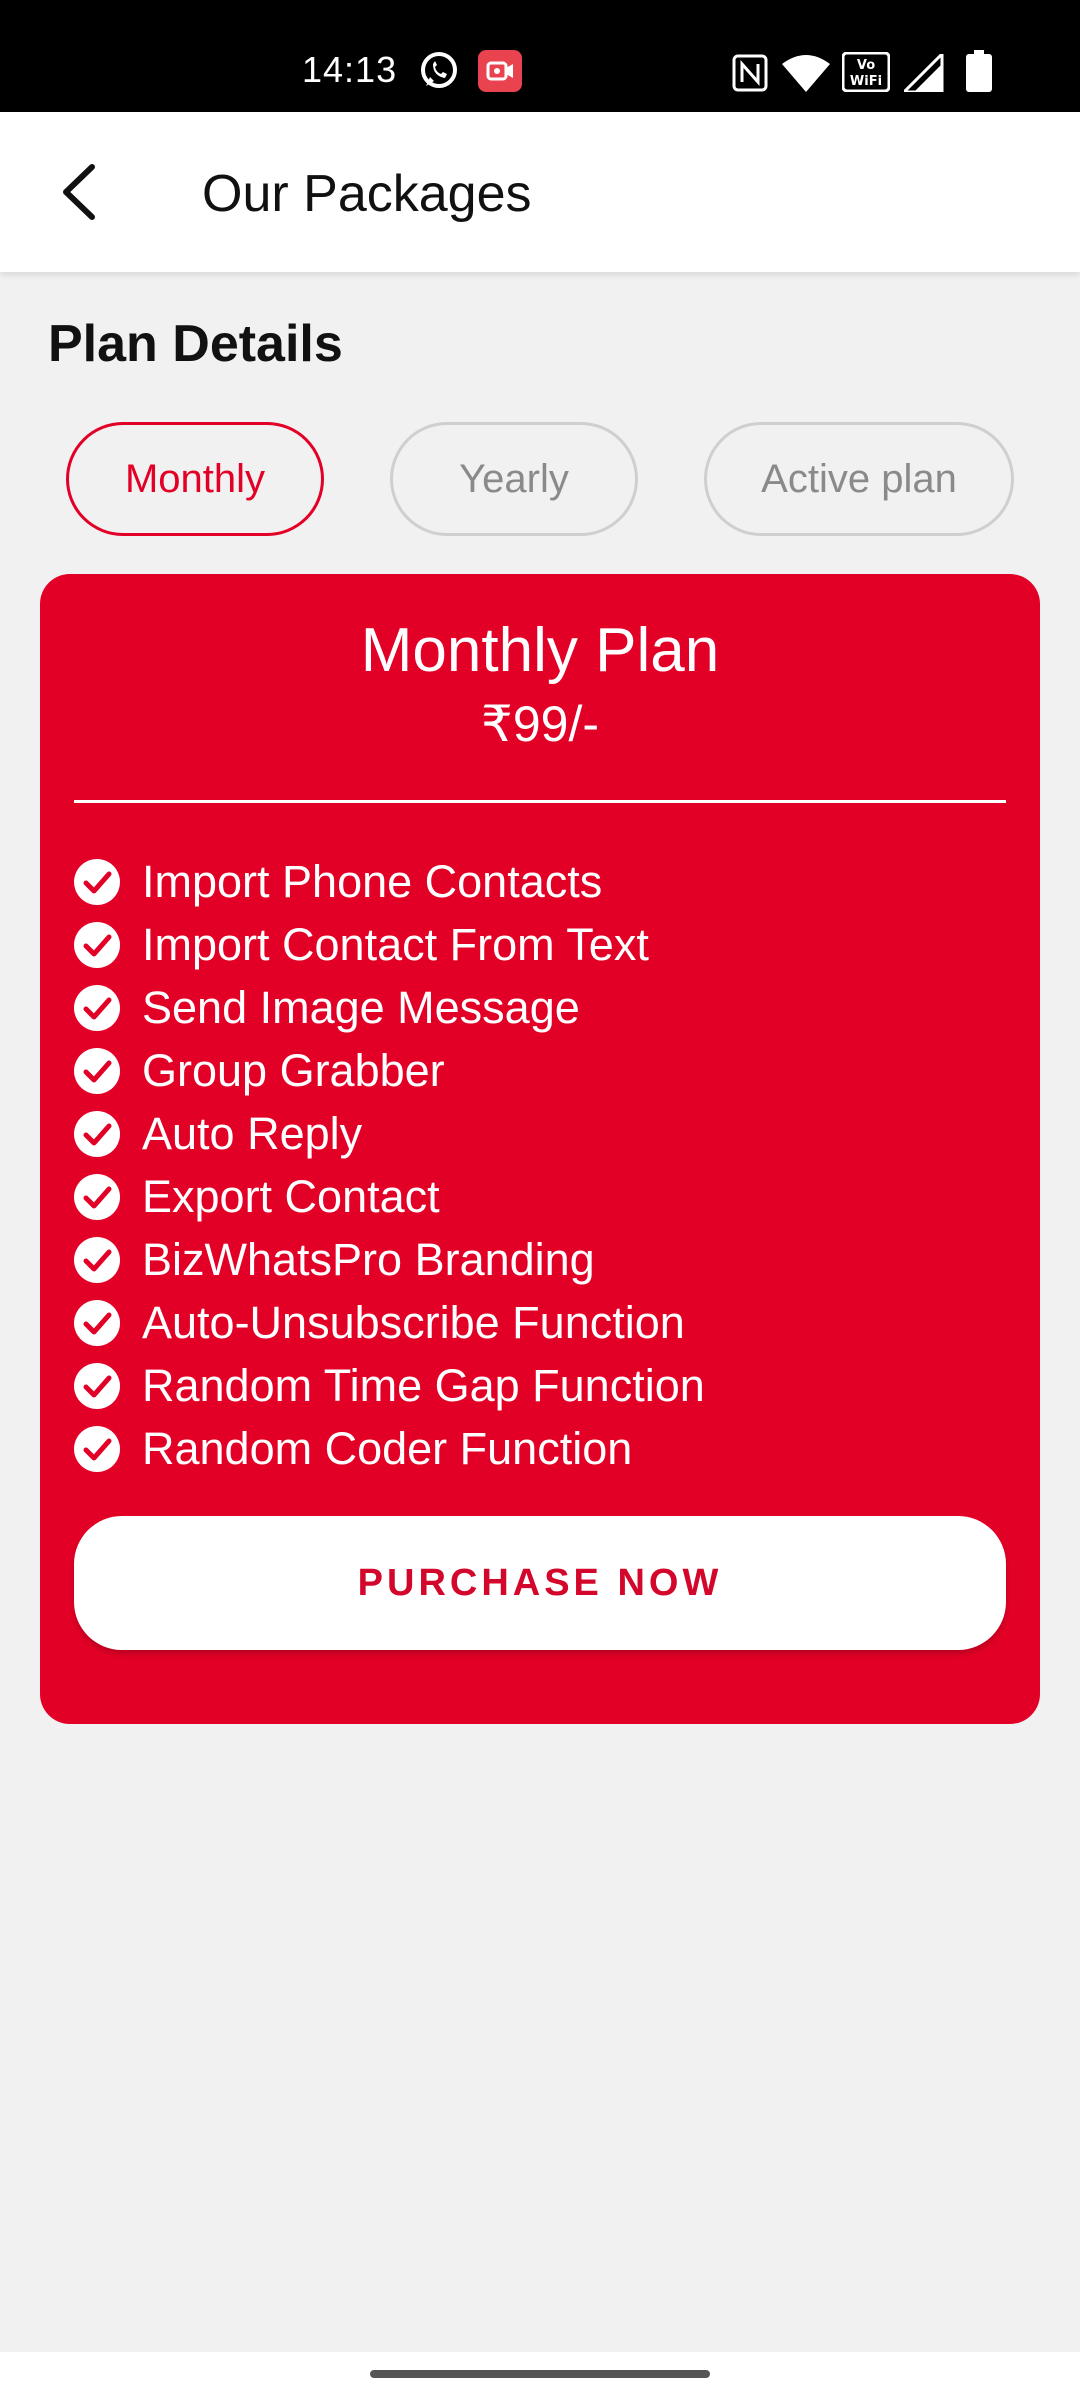 The image size is (1080, 2400). Describe the element at coordinates (540, 1583) in the screenshot. I see `purchase-now-button: PURCHASE NOW` at that location.